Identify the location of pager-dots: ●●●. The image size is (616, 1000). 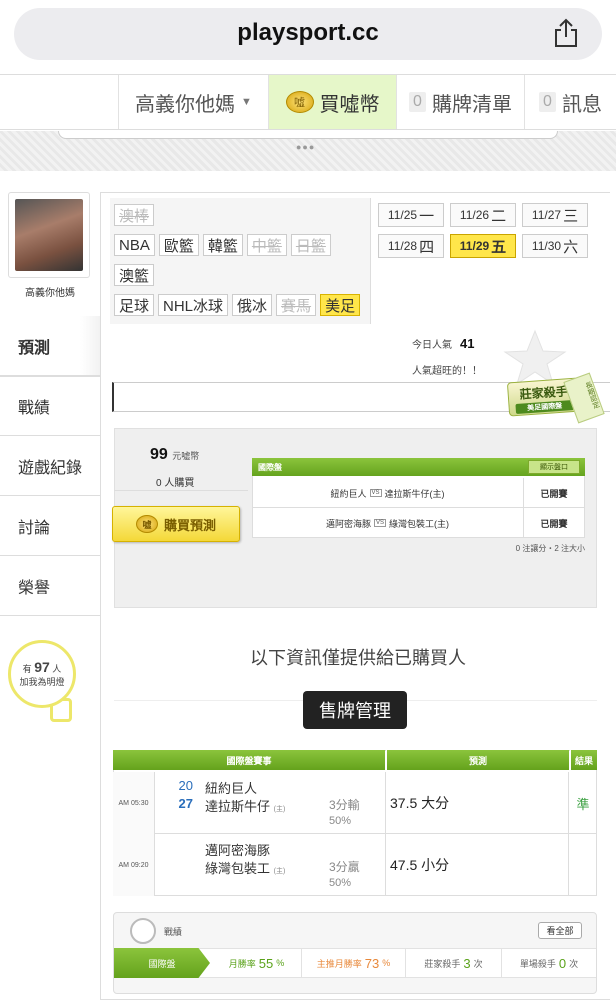
(305, 147).